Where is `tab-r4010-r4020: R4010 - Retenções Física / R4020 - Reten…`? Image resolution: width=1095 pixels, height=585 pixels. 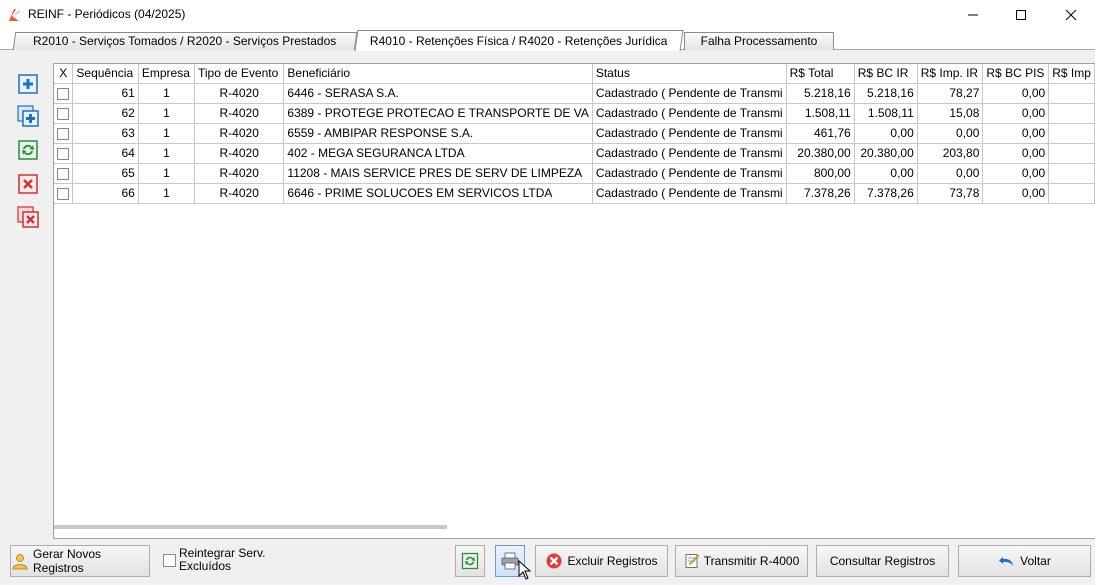
tab-r4010-r4020: R4010 - Retenções Física / R4020 - Reten… is located at coordinates (519, 40).